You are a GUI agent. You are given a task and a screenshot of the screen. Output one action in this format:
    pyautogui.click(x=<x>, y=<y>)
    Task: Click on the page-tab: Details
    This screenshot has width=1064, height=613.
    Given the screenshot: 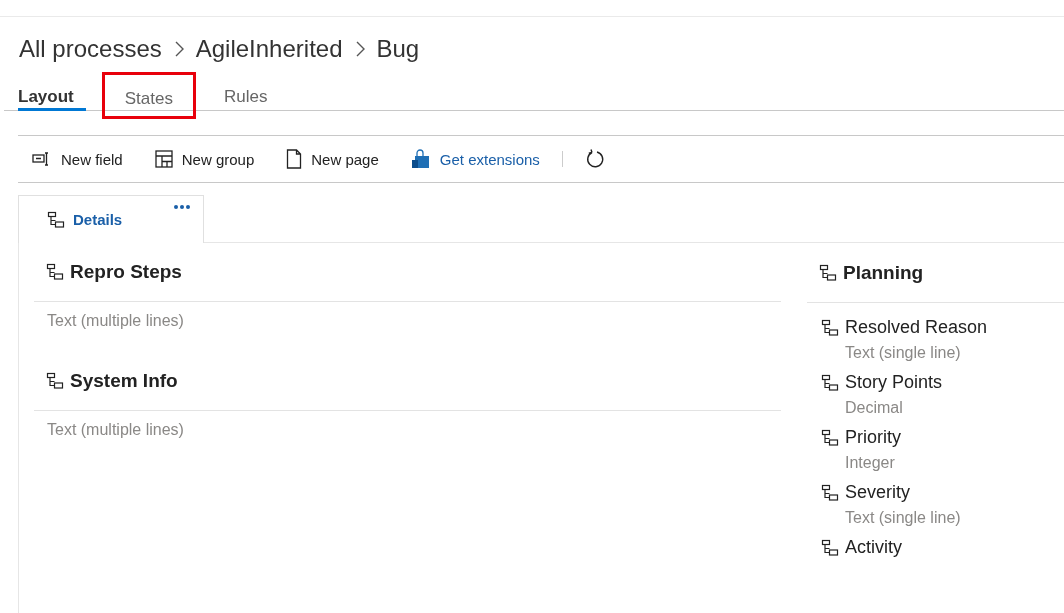 What is the action you would take?
    pyautogui.click(x=111, y=219)
    